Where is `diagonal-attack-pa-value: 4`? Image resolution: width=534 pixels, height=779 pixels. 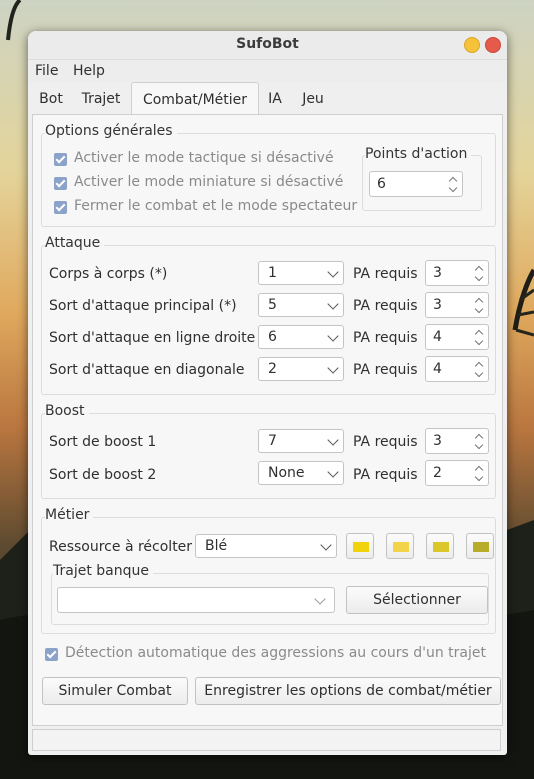
diagonal-attack-pa-value: 4 is located at coordinates (437, 369).